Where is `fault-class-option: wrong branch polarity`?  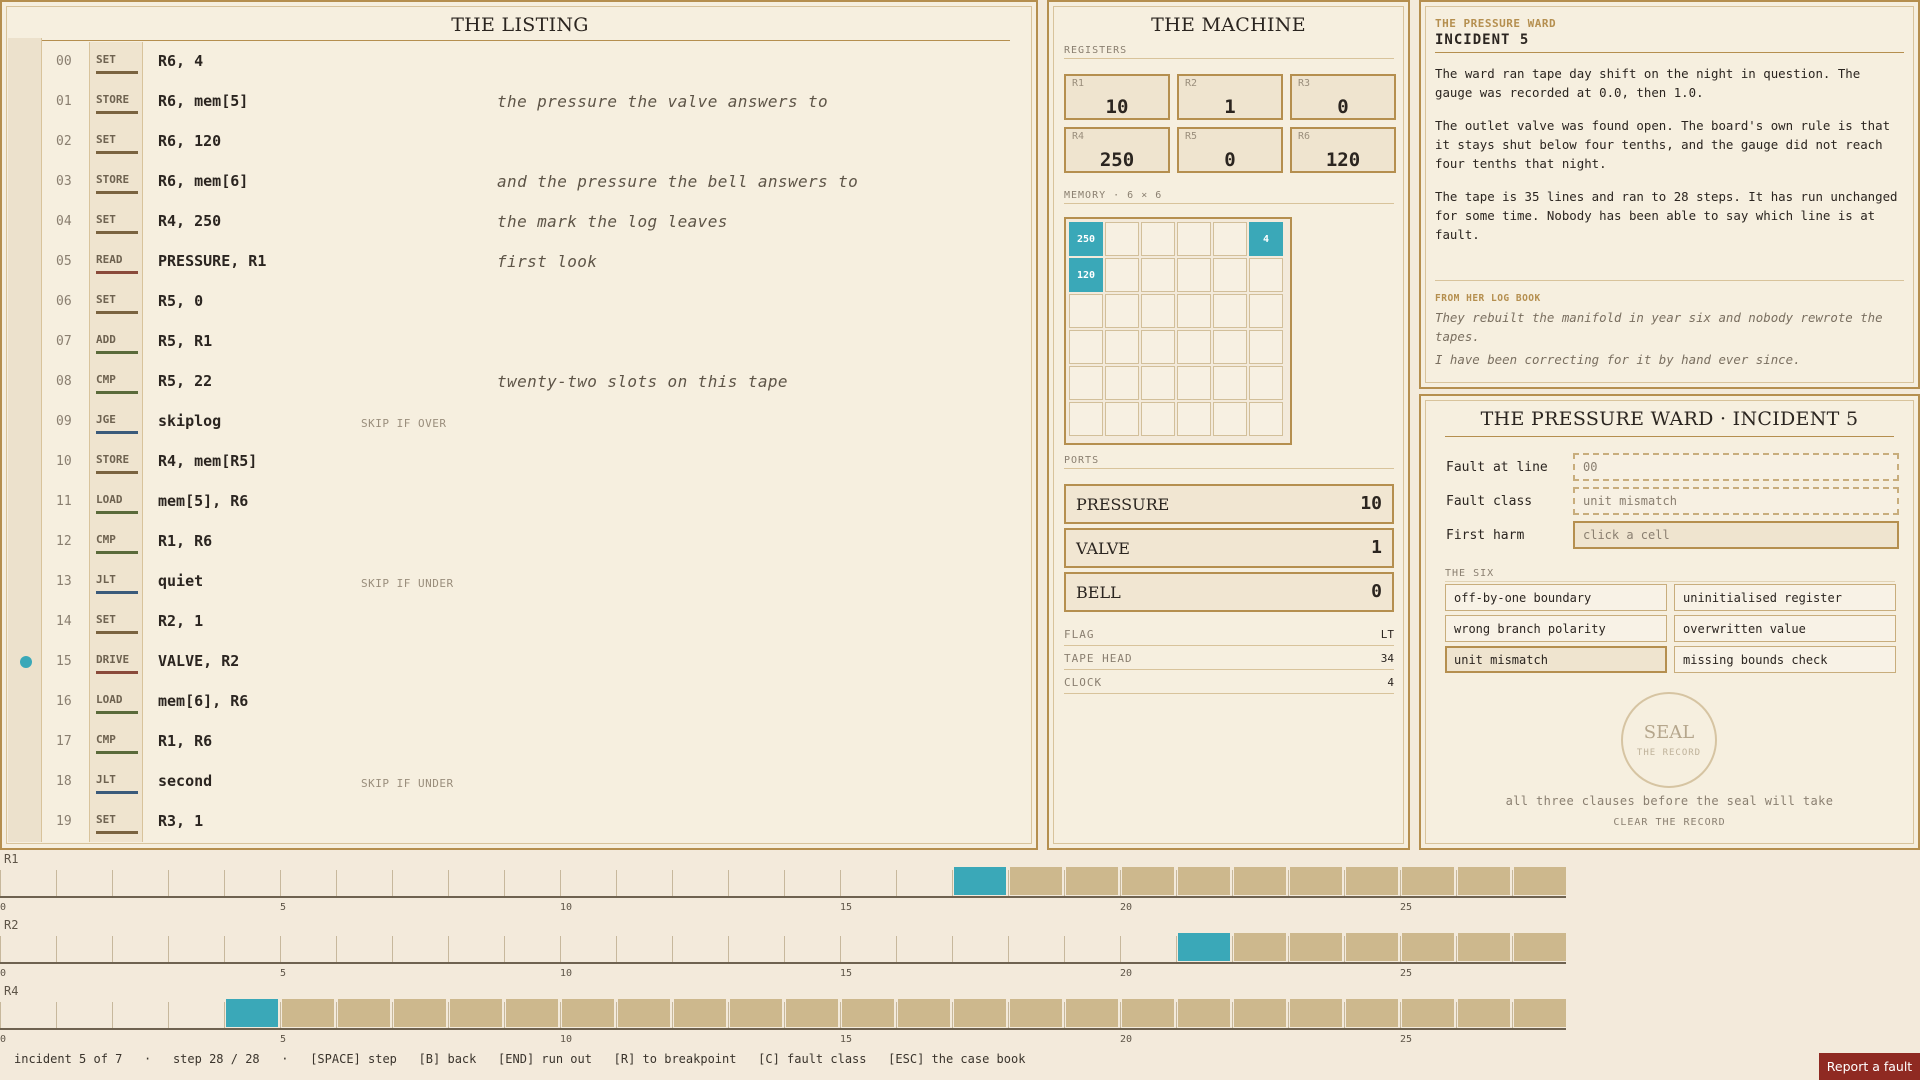
fault-class-option: wrong branch polarity is located at coordinates (1556, 628).